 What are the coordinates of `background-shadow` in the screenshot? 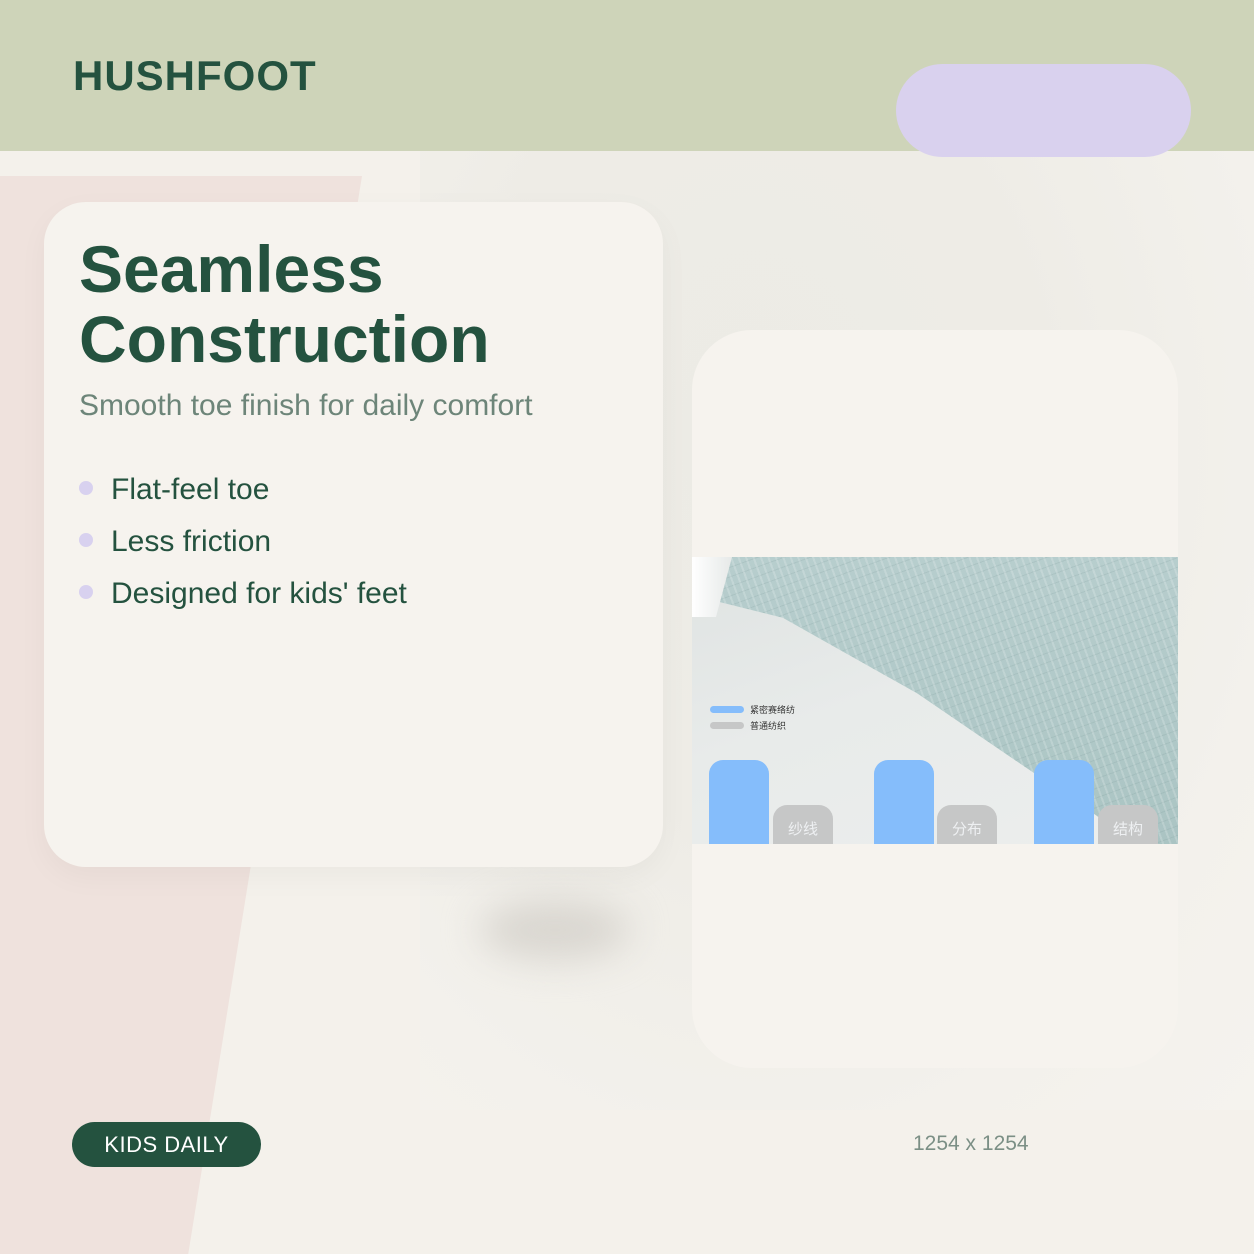 It's located at (555, 930).